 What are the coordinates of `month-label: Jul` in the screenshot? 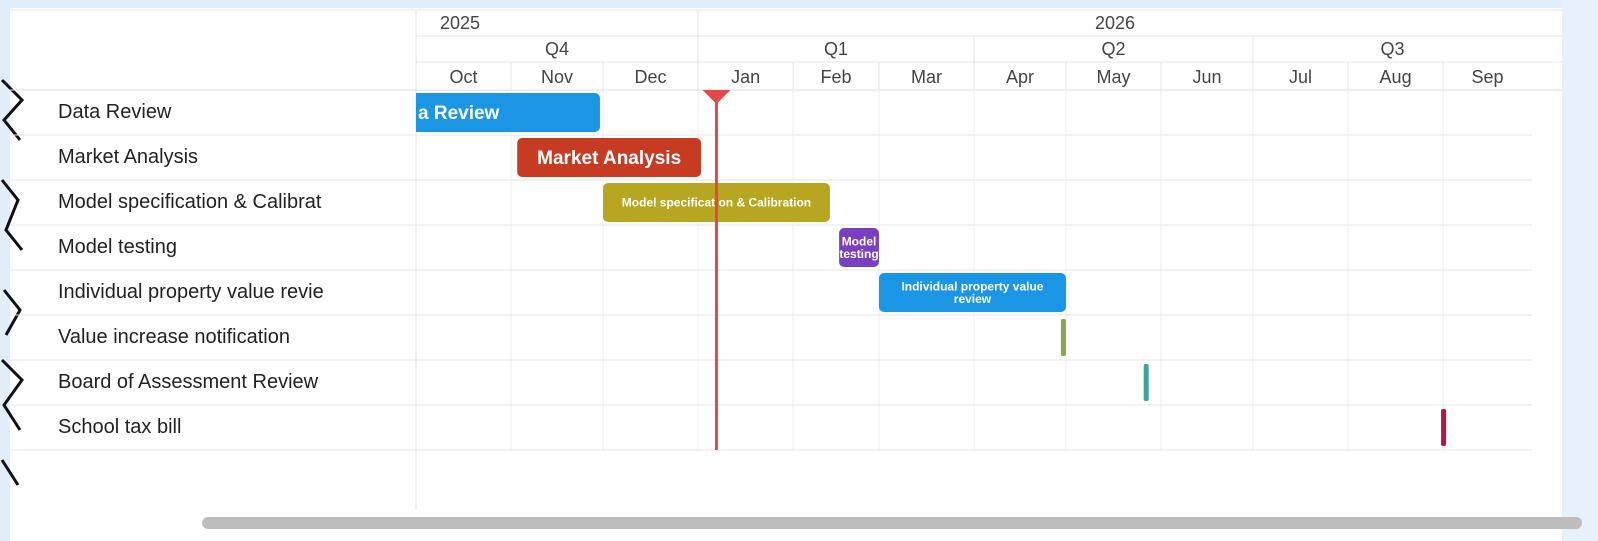 It's located at (1300, 77).